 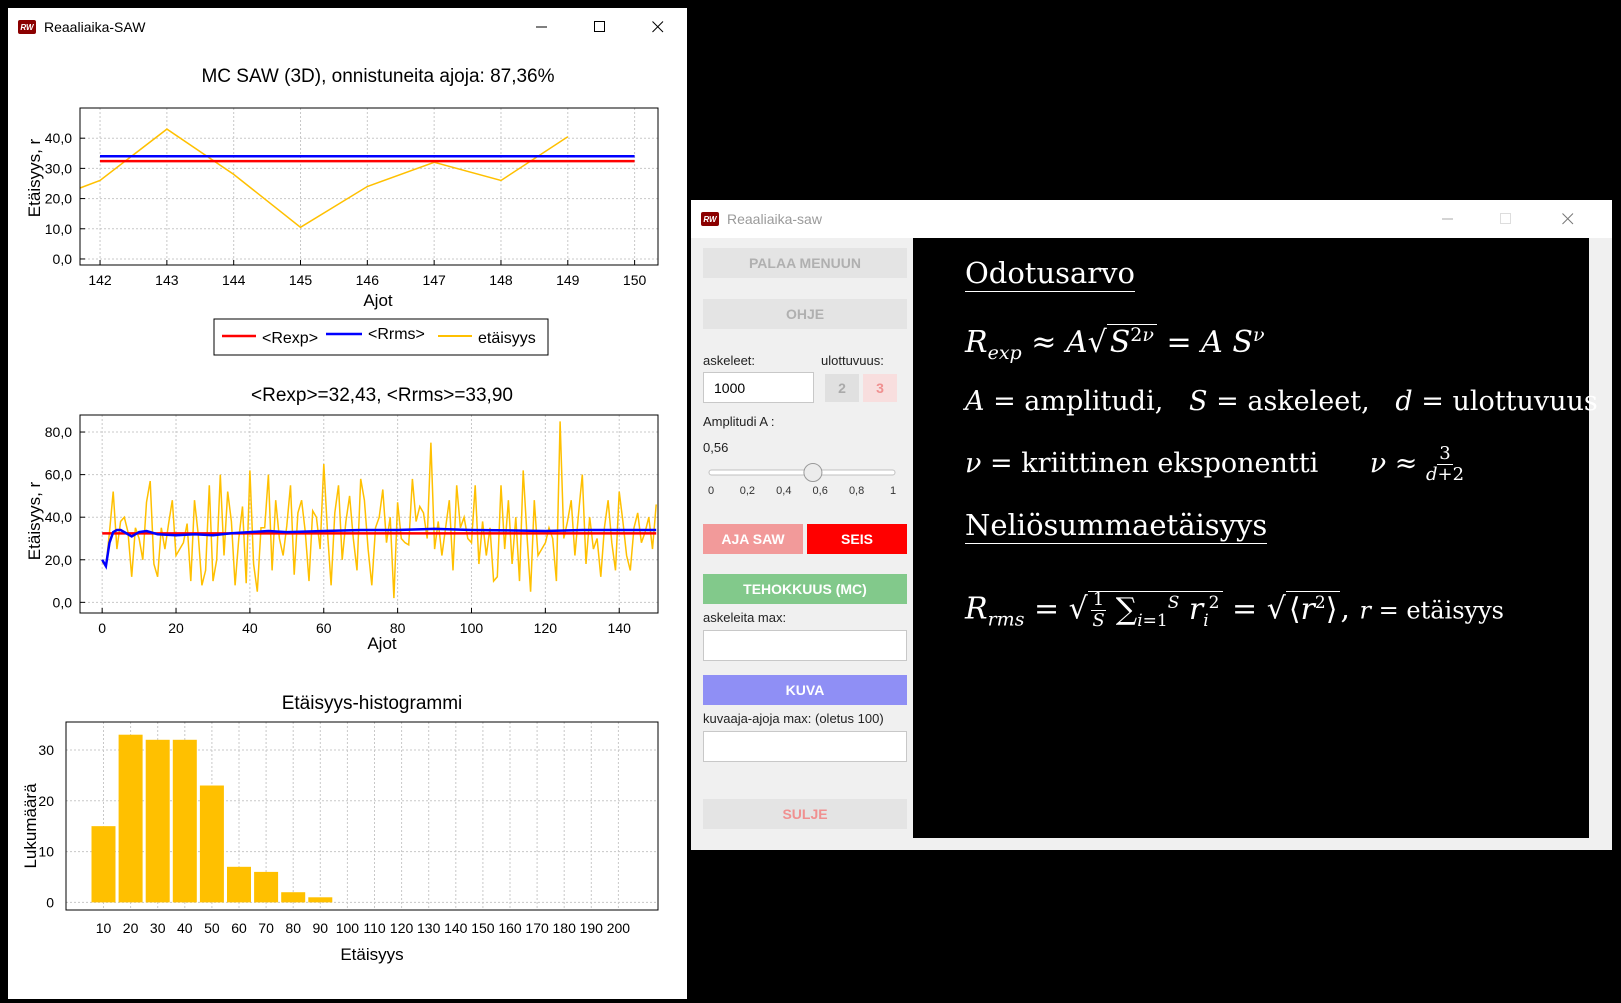 What do you see at coordinates (635, 280) in the screenshot?
I see `chart1-xtick-label: 150` at bounding box center [635, 280].